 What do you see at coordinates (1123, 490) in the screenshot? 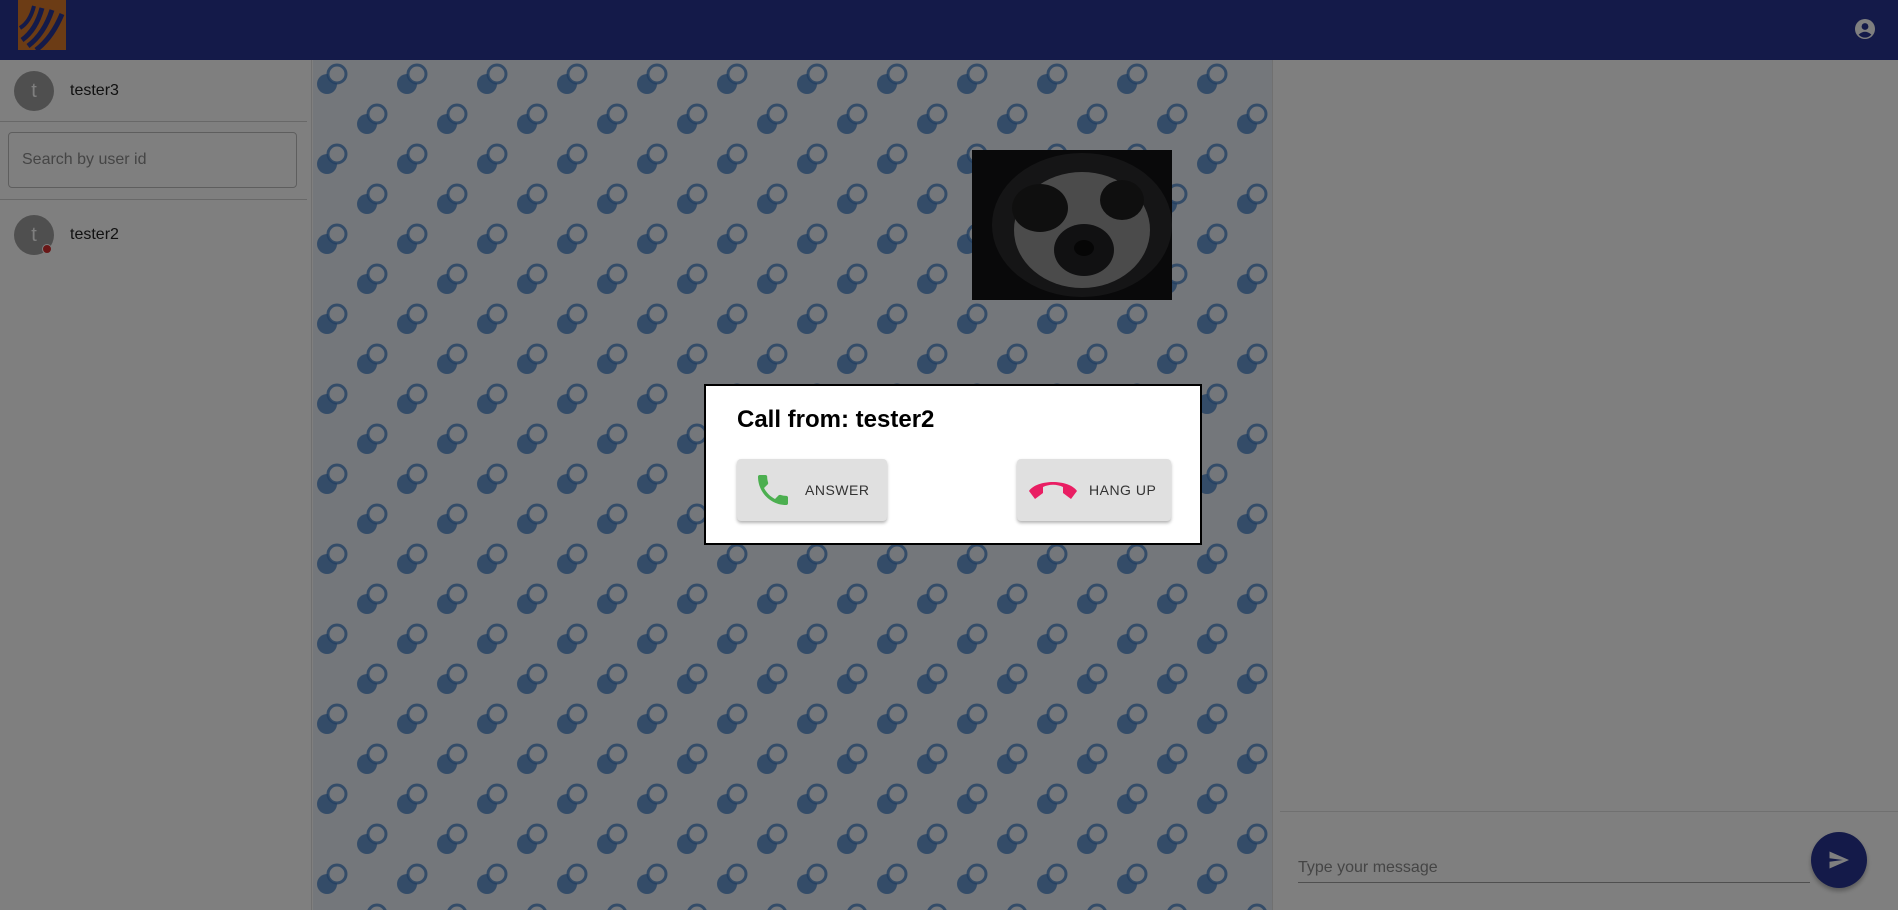
I see `hang-up-label: HANG UP` at bounding box center [1123, 490].